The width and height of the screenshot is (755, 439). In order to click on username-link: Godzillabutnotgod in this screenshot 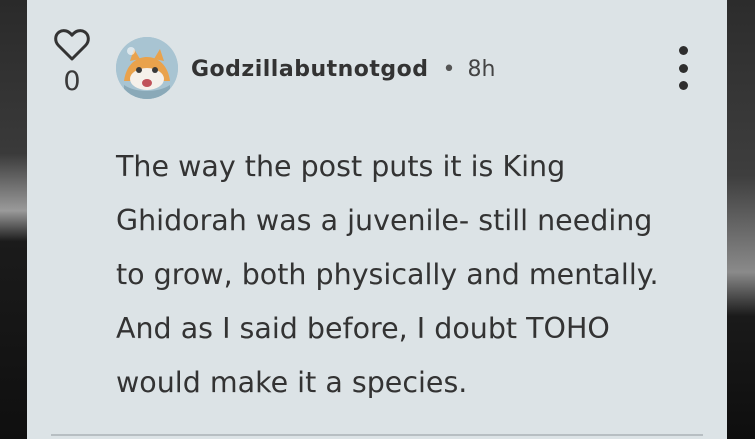, I will do `click(310, 69)`.